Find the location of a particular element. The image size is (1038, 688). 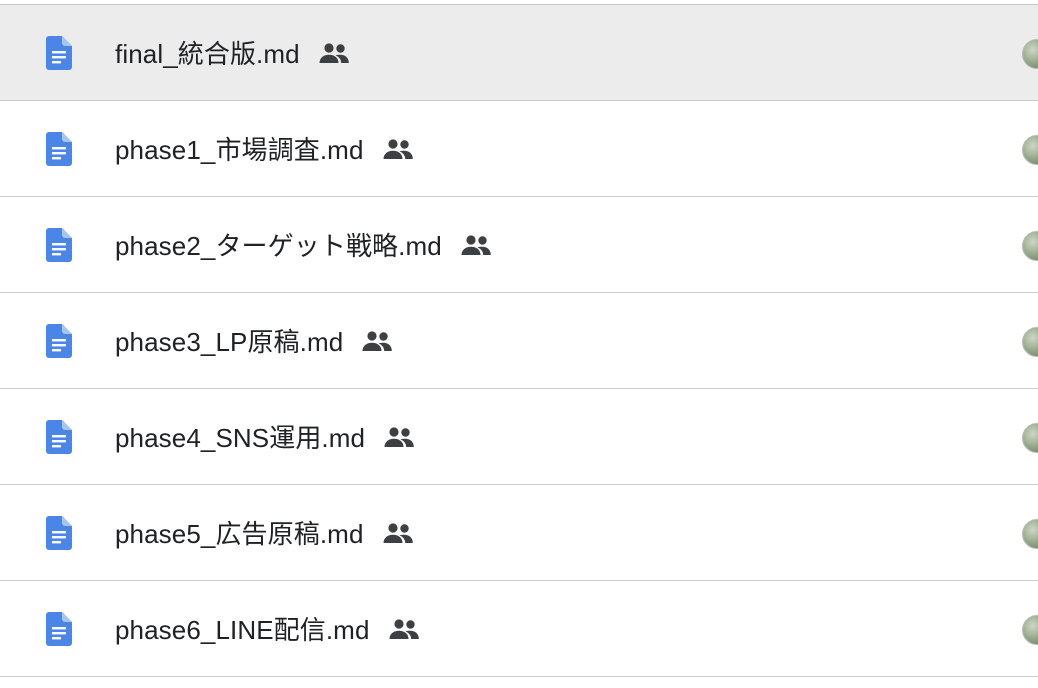

file-row: phase6_LINE配信.md is located at coordinates (519, 629).